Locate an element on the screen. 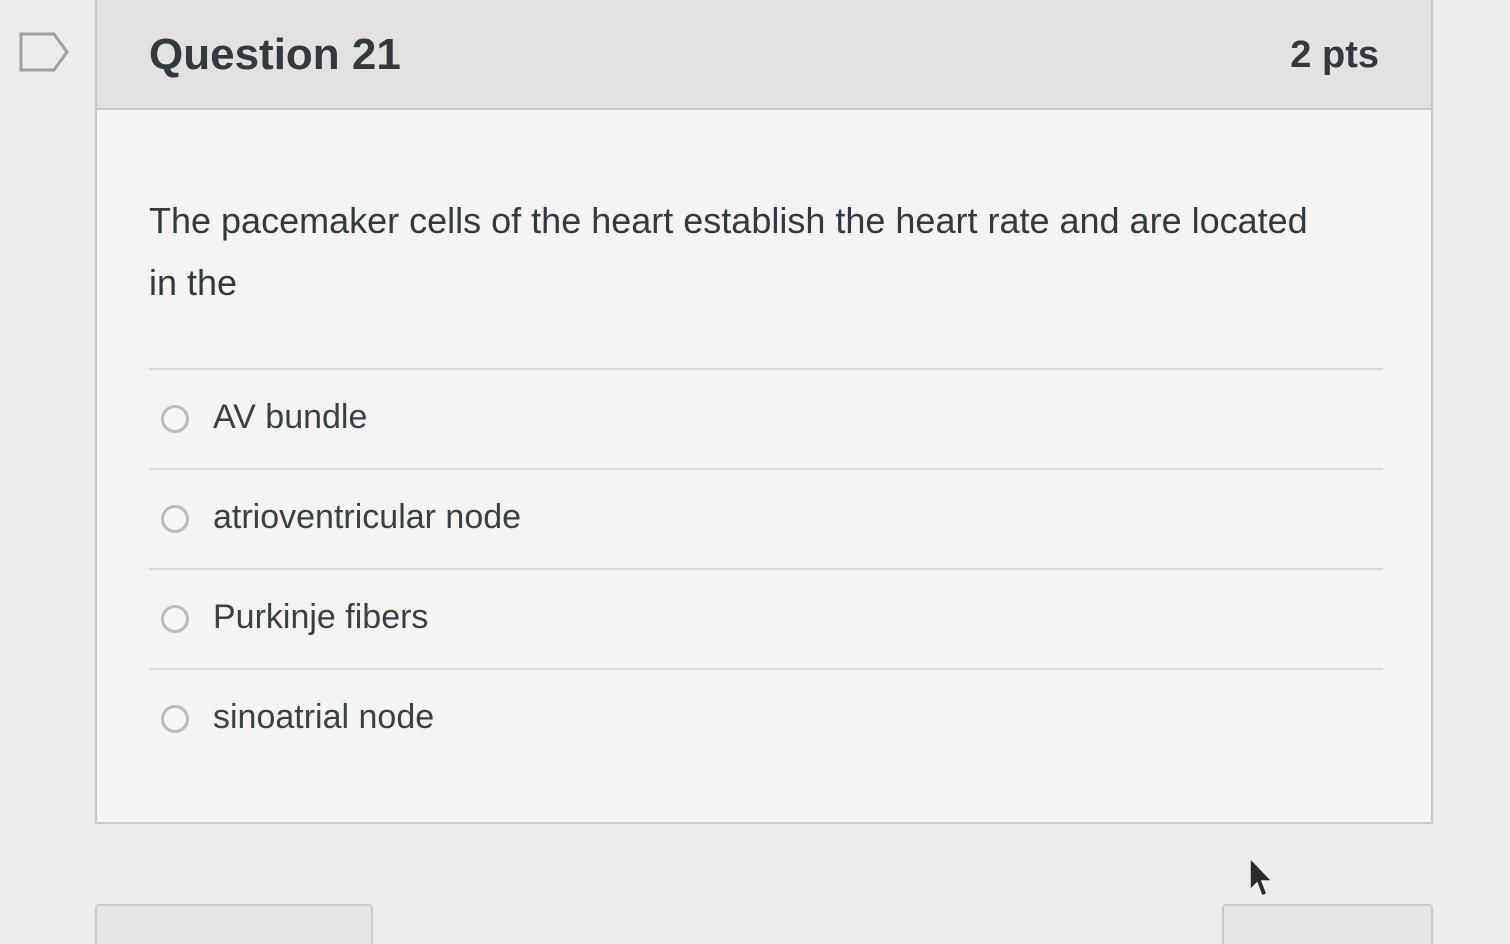  previous-button is located at coordinates (234, 924).